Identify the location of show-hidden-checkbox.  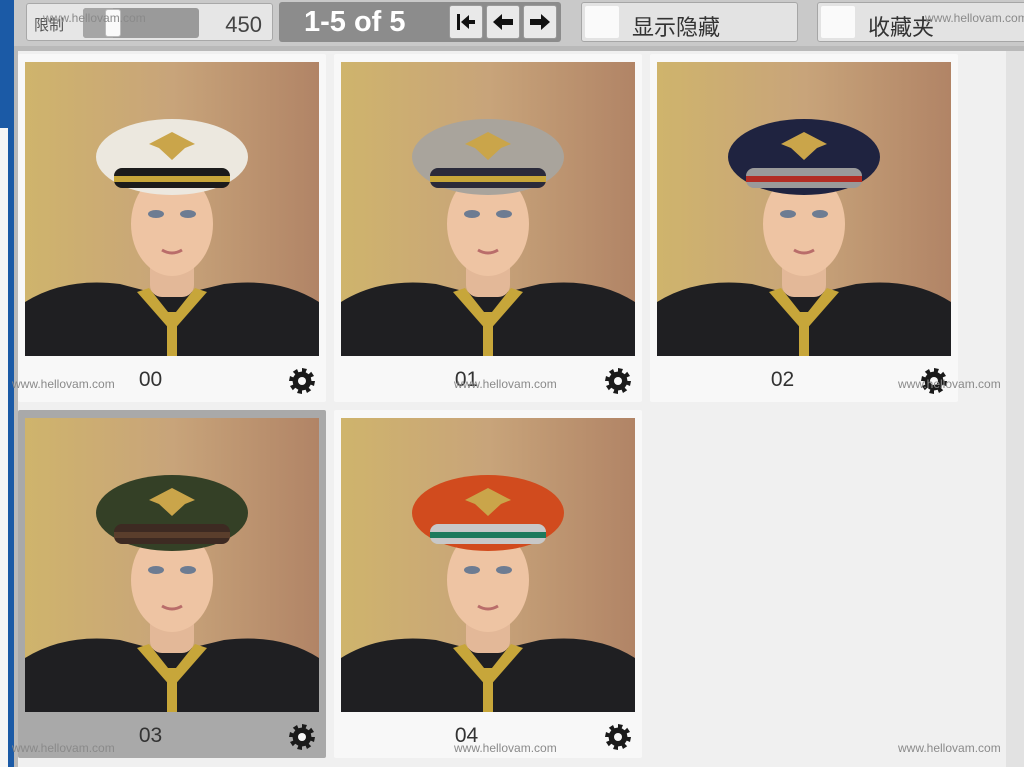
(602, 22).